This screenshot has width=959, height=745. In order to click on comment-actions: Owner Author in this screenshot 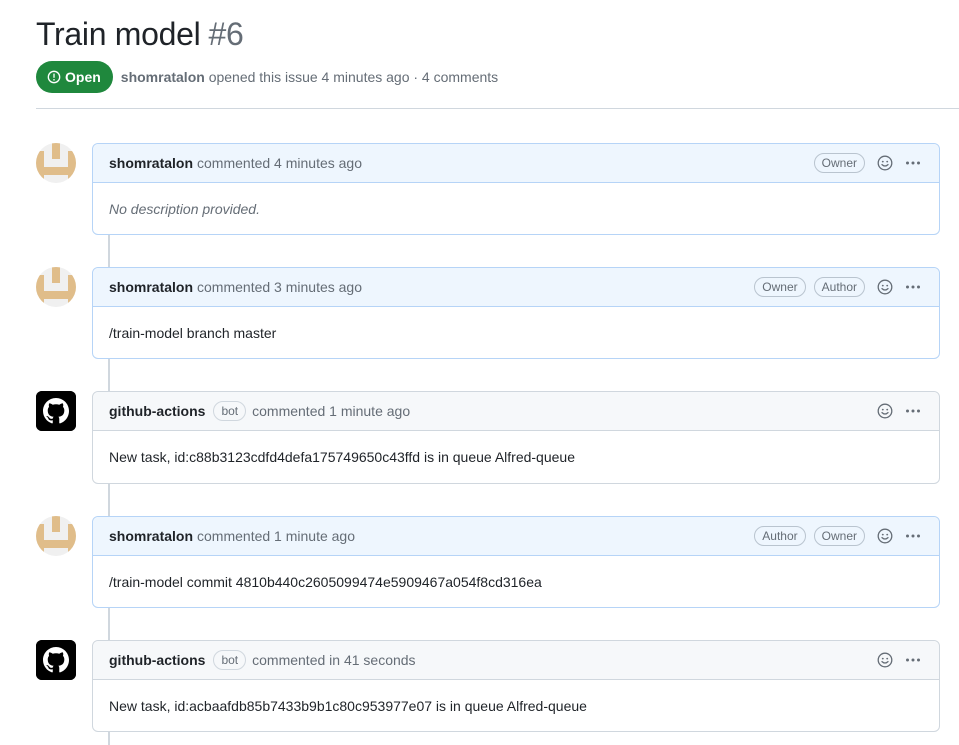, I will do `click(834, 287)`.